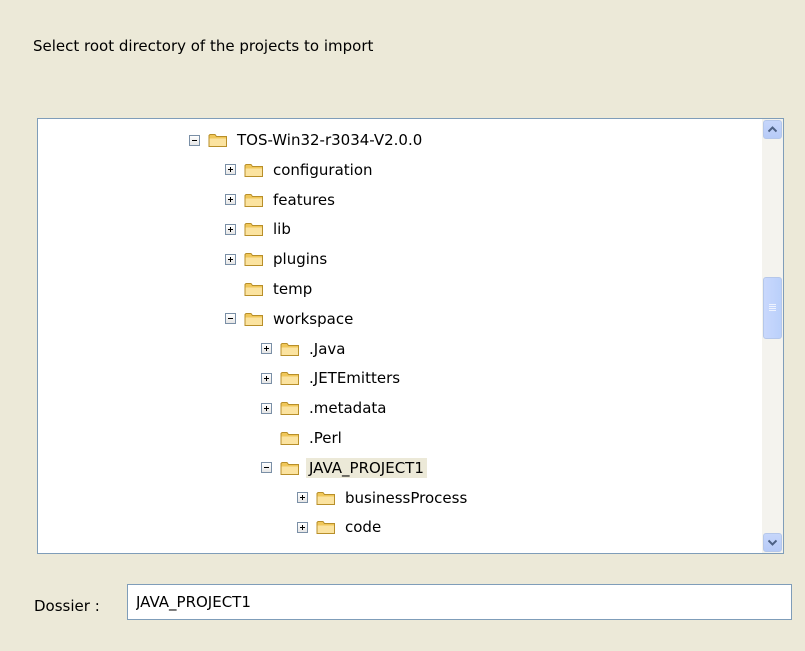  Describe the element at coordinates (300, 259) in the screenshot. I see `tree-item-label: plugins` at that location.